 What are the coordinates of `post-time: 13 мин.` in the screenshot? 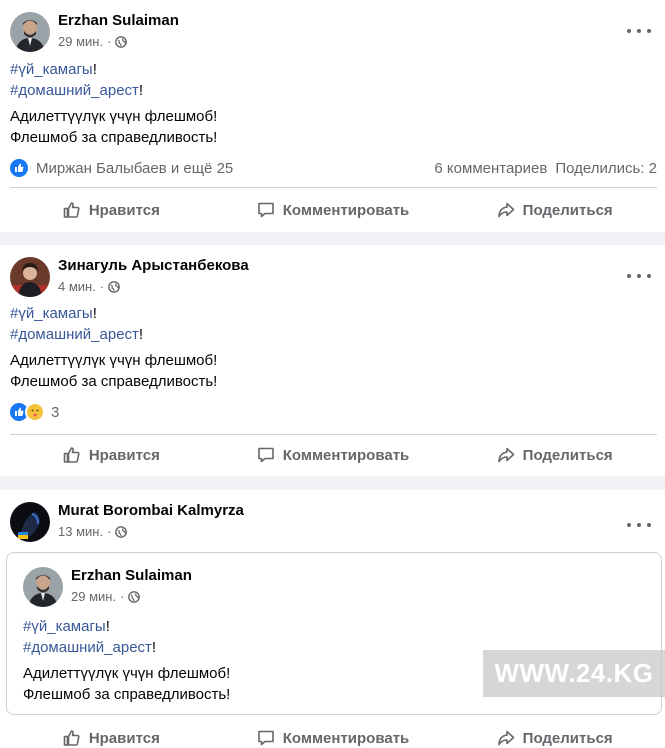 It's located at (80, 531).